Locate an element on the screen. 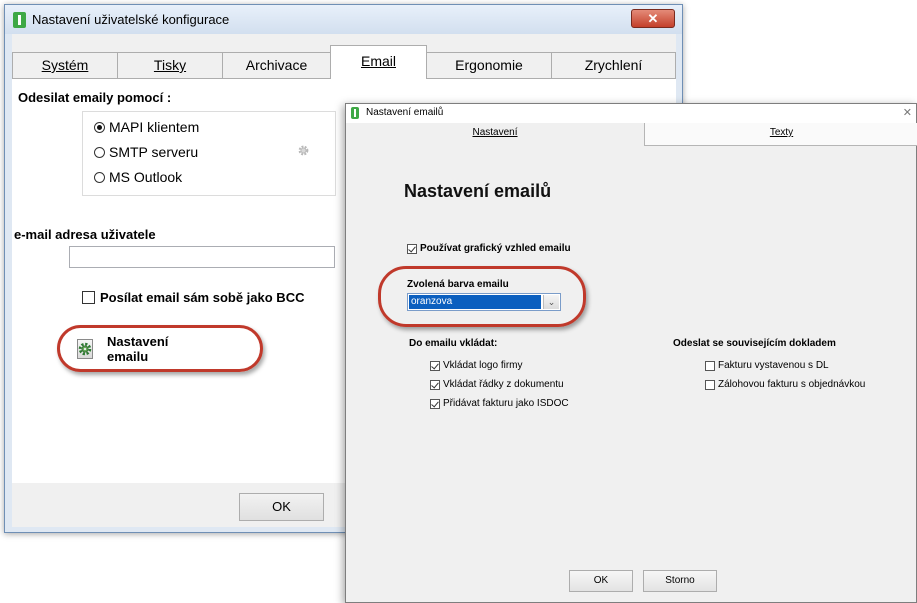 The width and height of the screenshot is (917, 603). app-icon is located at coordinates (19, 20).